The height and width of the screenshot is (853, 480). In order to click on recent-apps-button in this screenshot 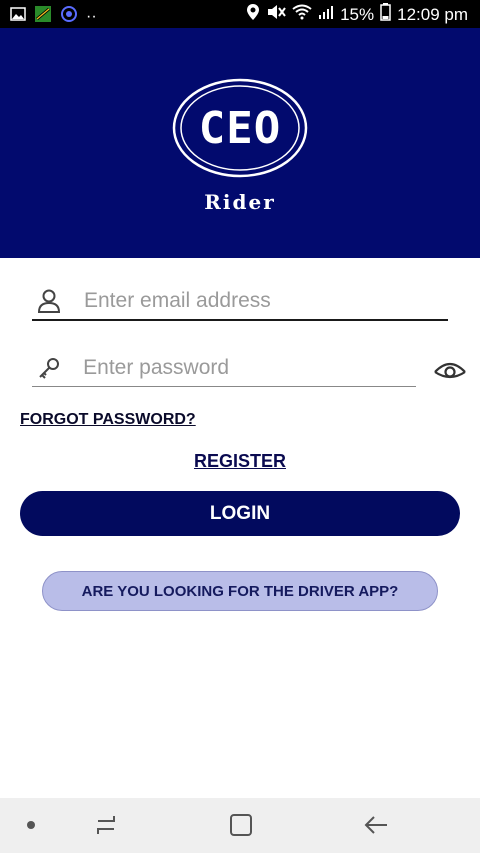, I will do `click(106, 825)`.